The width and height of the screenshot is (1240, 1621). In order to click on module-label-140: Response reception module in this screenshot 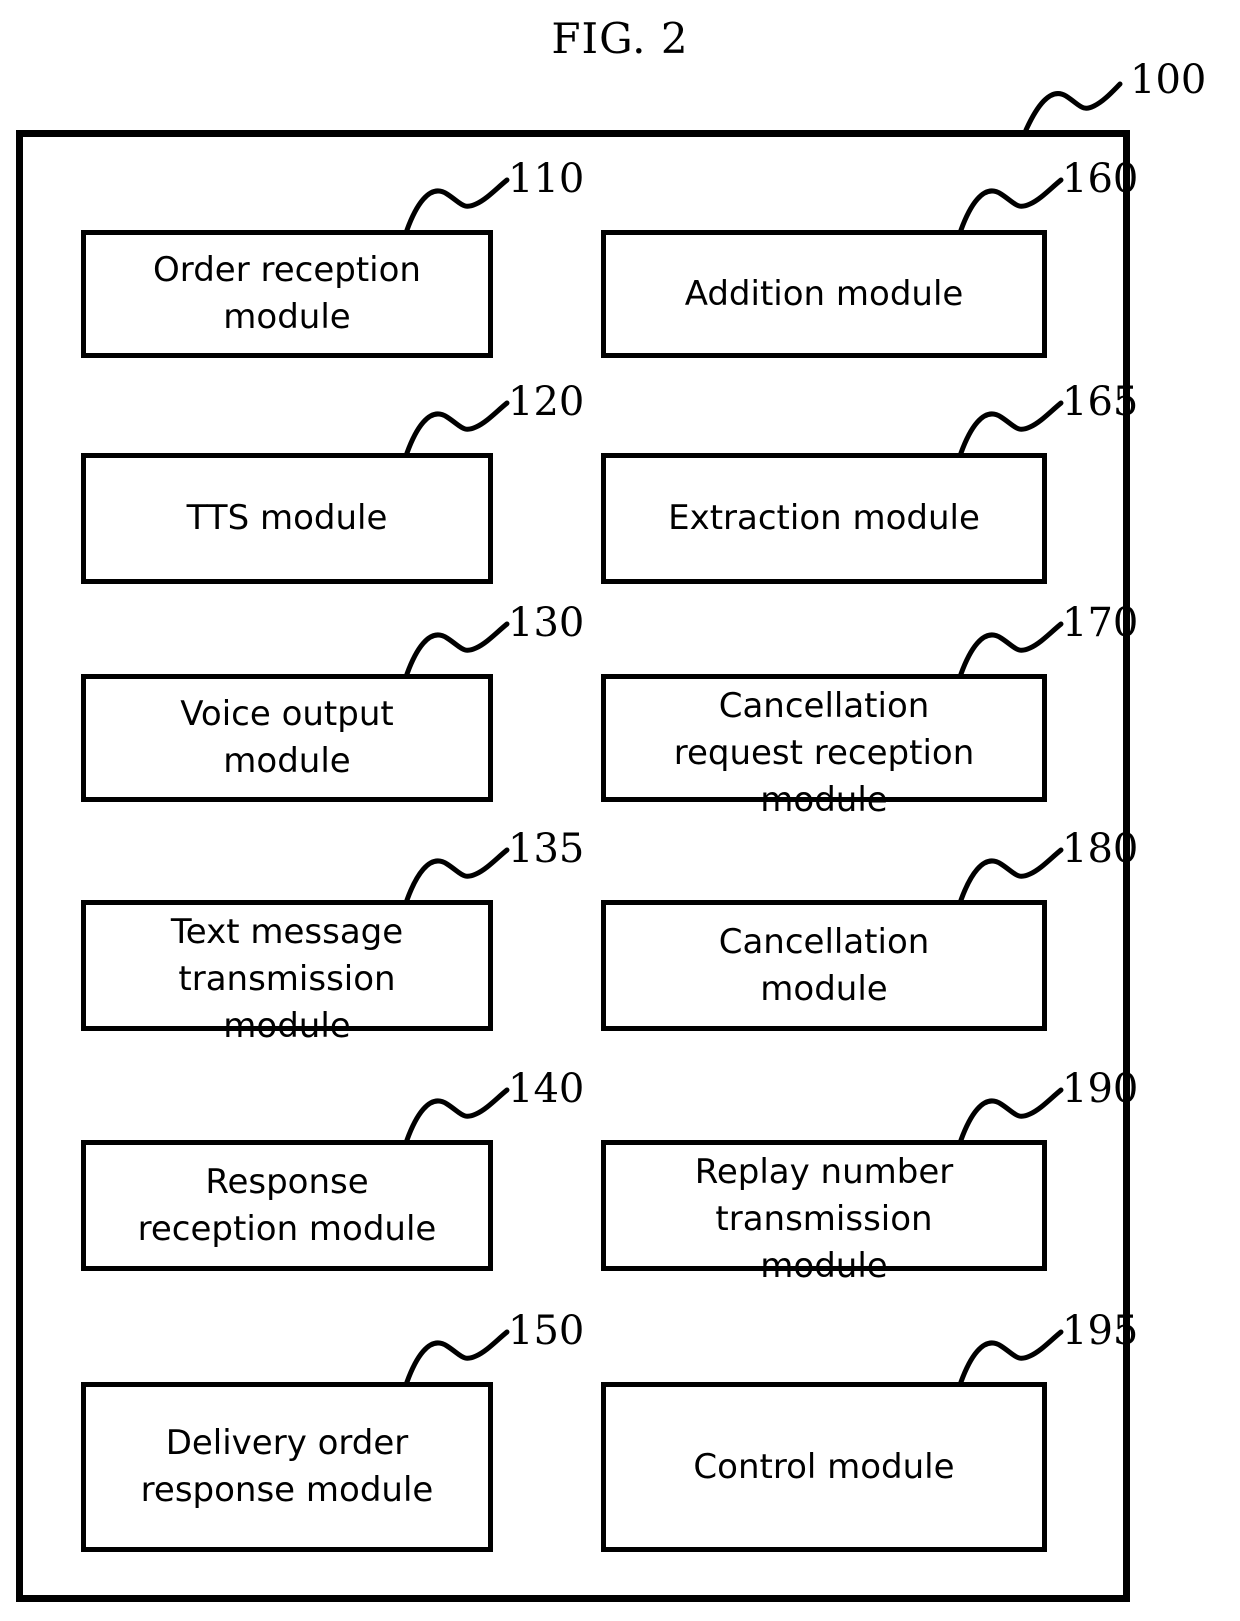, I will do `click(287, 1205)`.